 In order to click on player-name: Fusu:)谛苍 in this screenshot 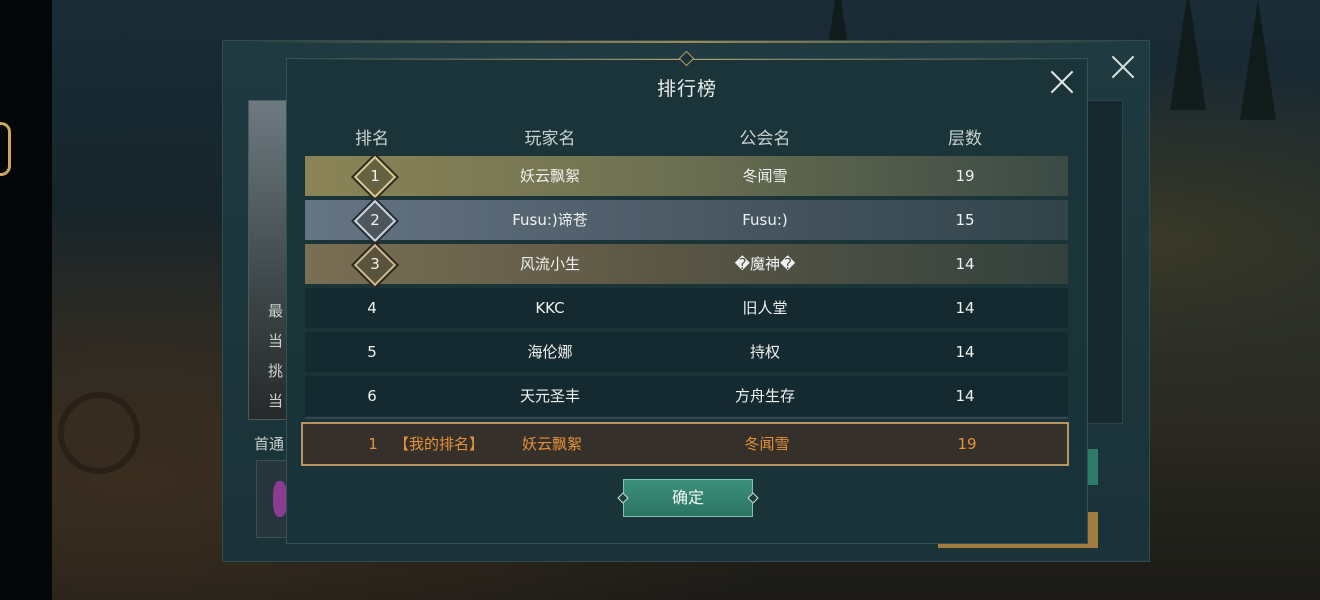, I will do `click(550, 220)`.